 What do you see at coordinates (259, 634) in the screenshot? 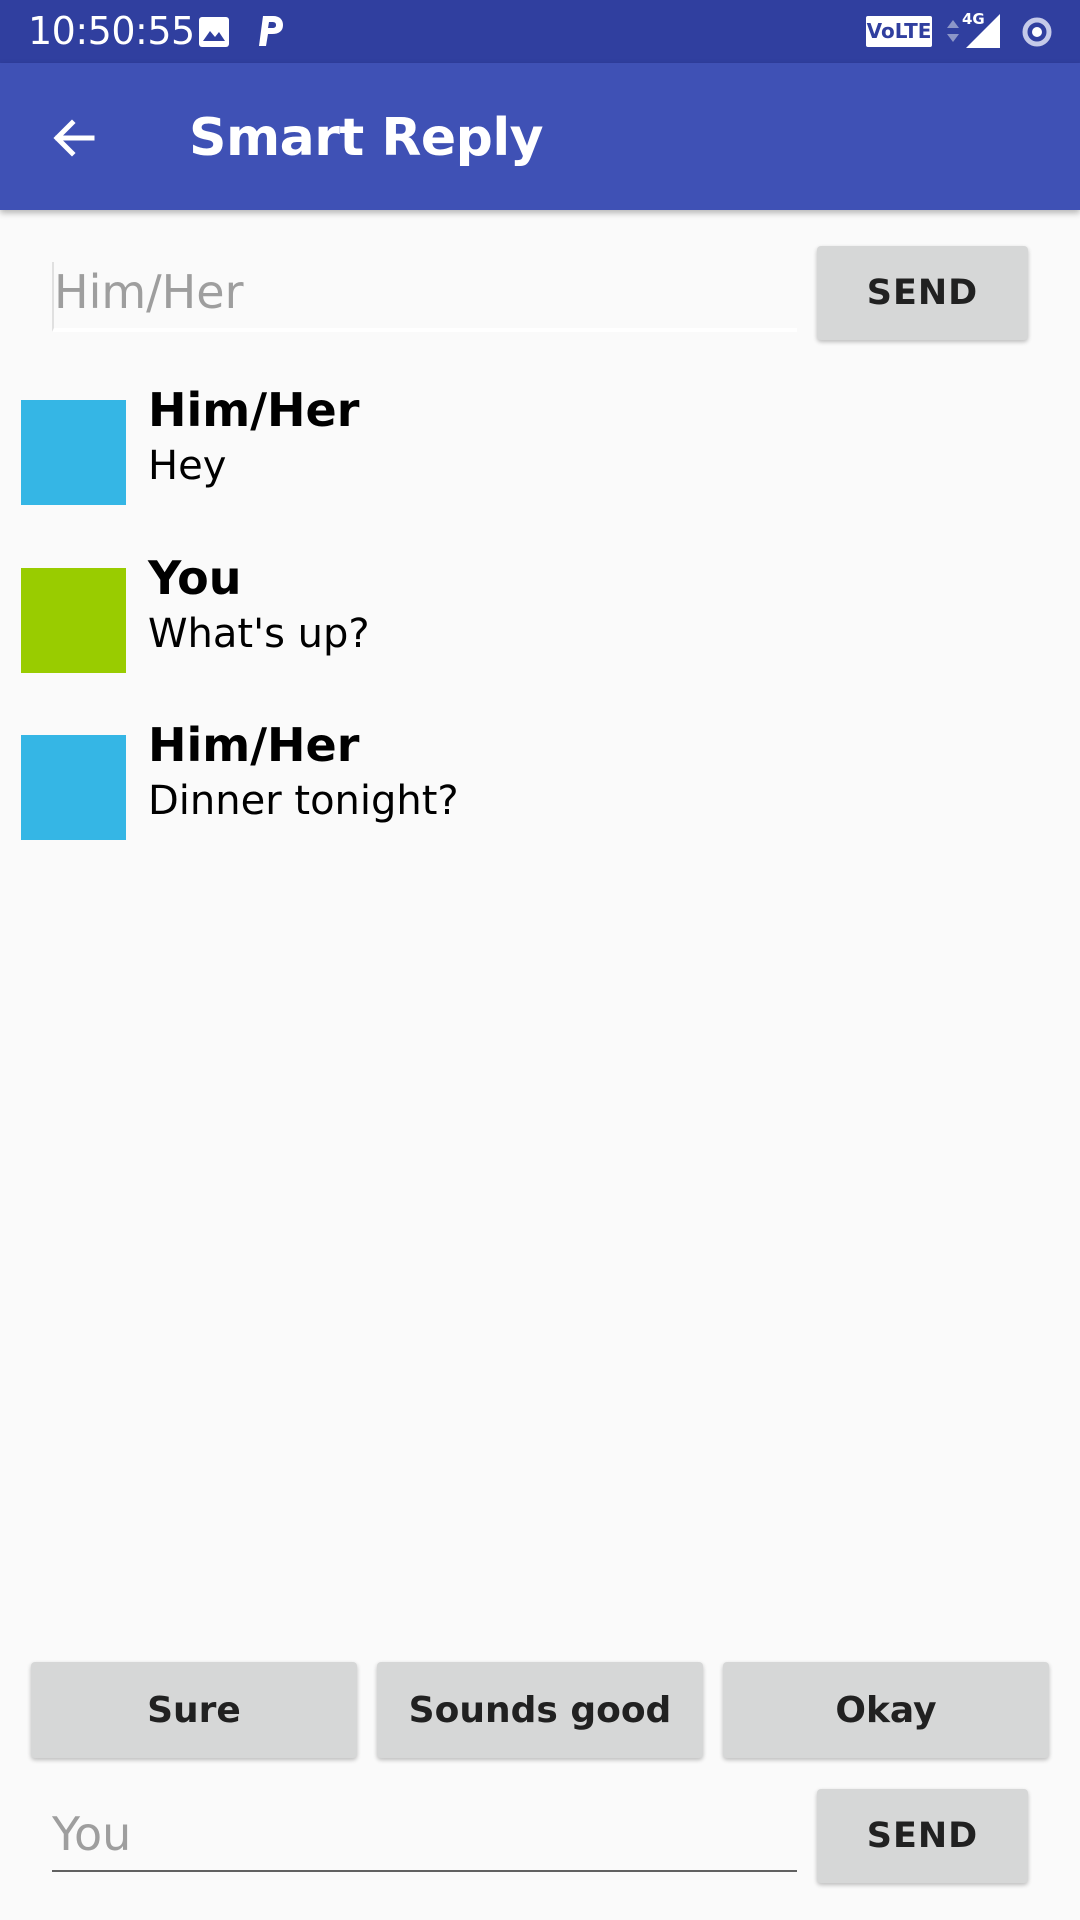
I see `message-text: What's up?` at bounding box center [259, 634].